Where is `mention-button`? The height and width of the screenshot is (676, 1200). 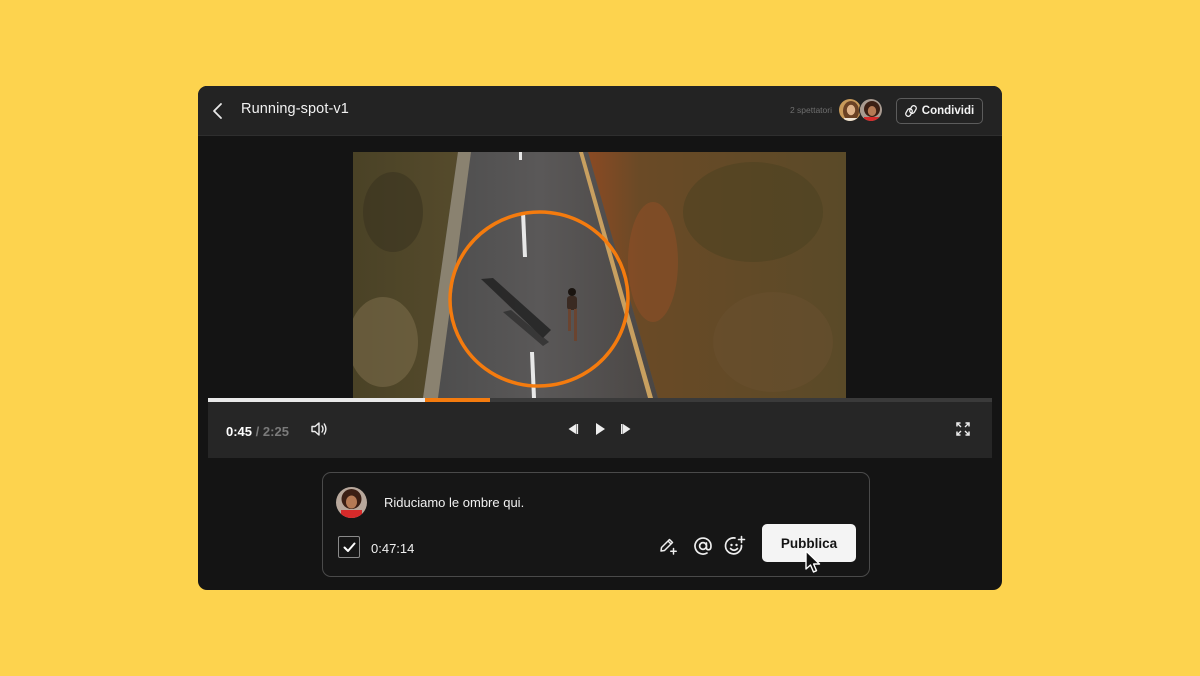
mention-button is located at coordinates (703, 546).